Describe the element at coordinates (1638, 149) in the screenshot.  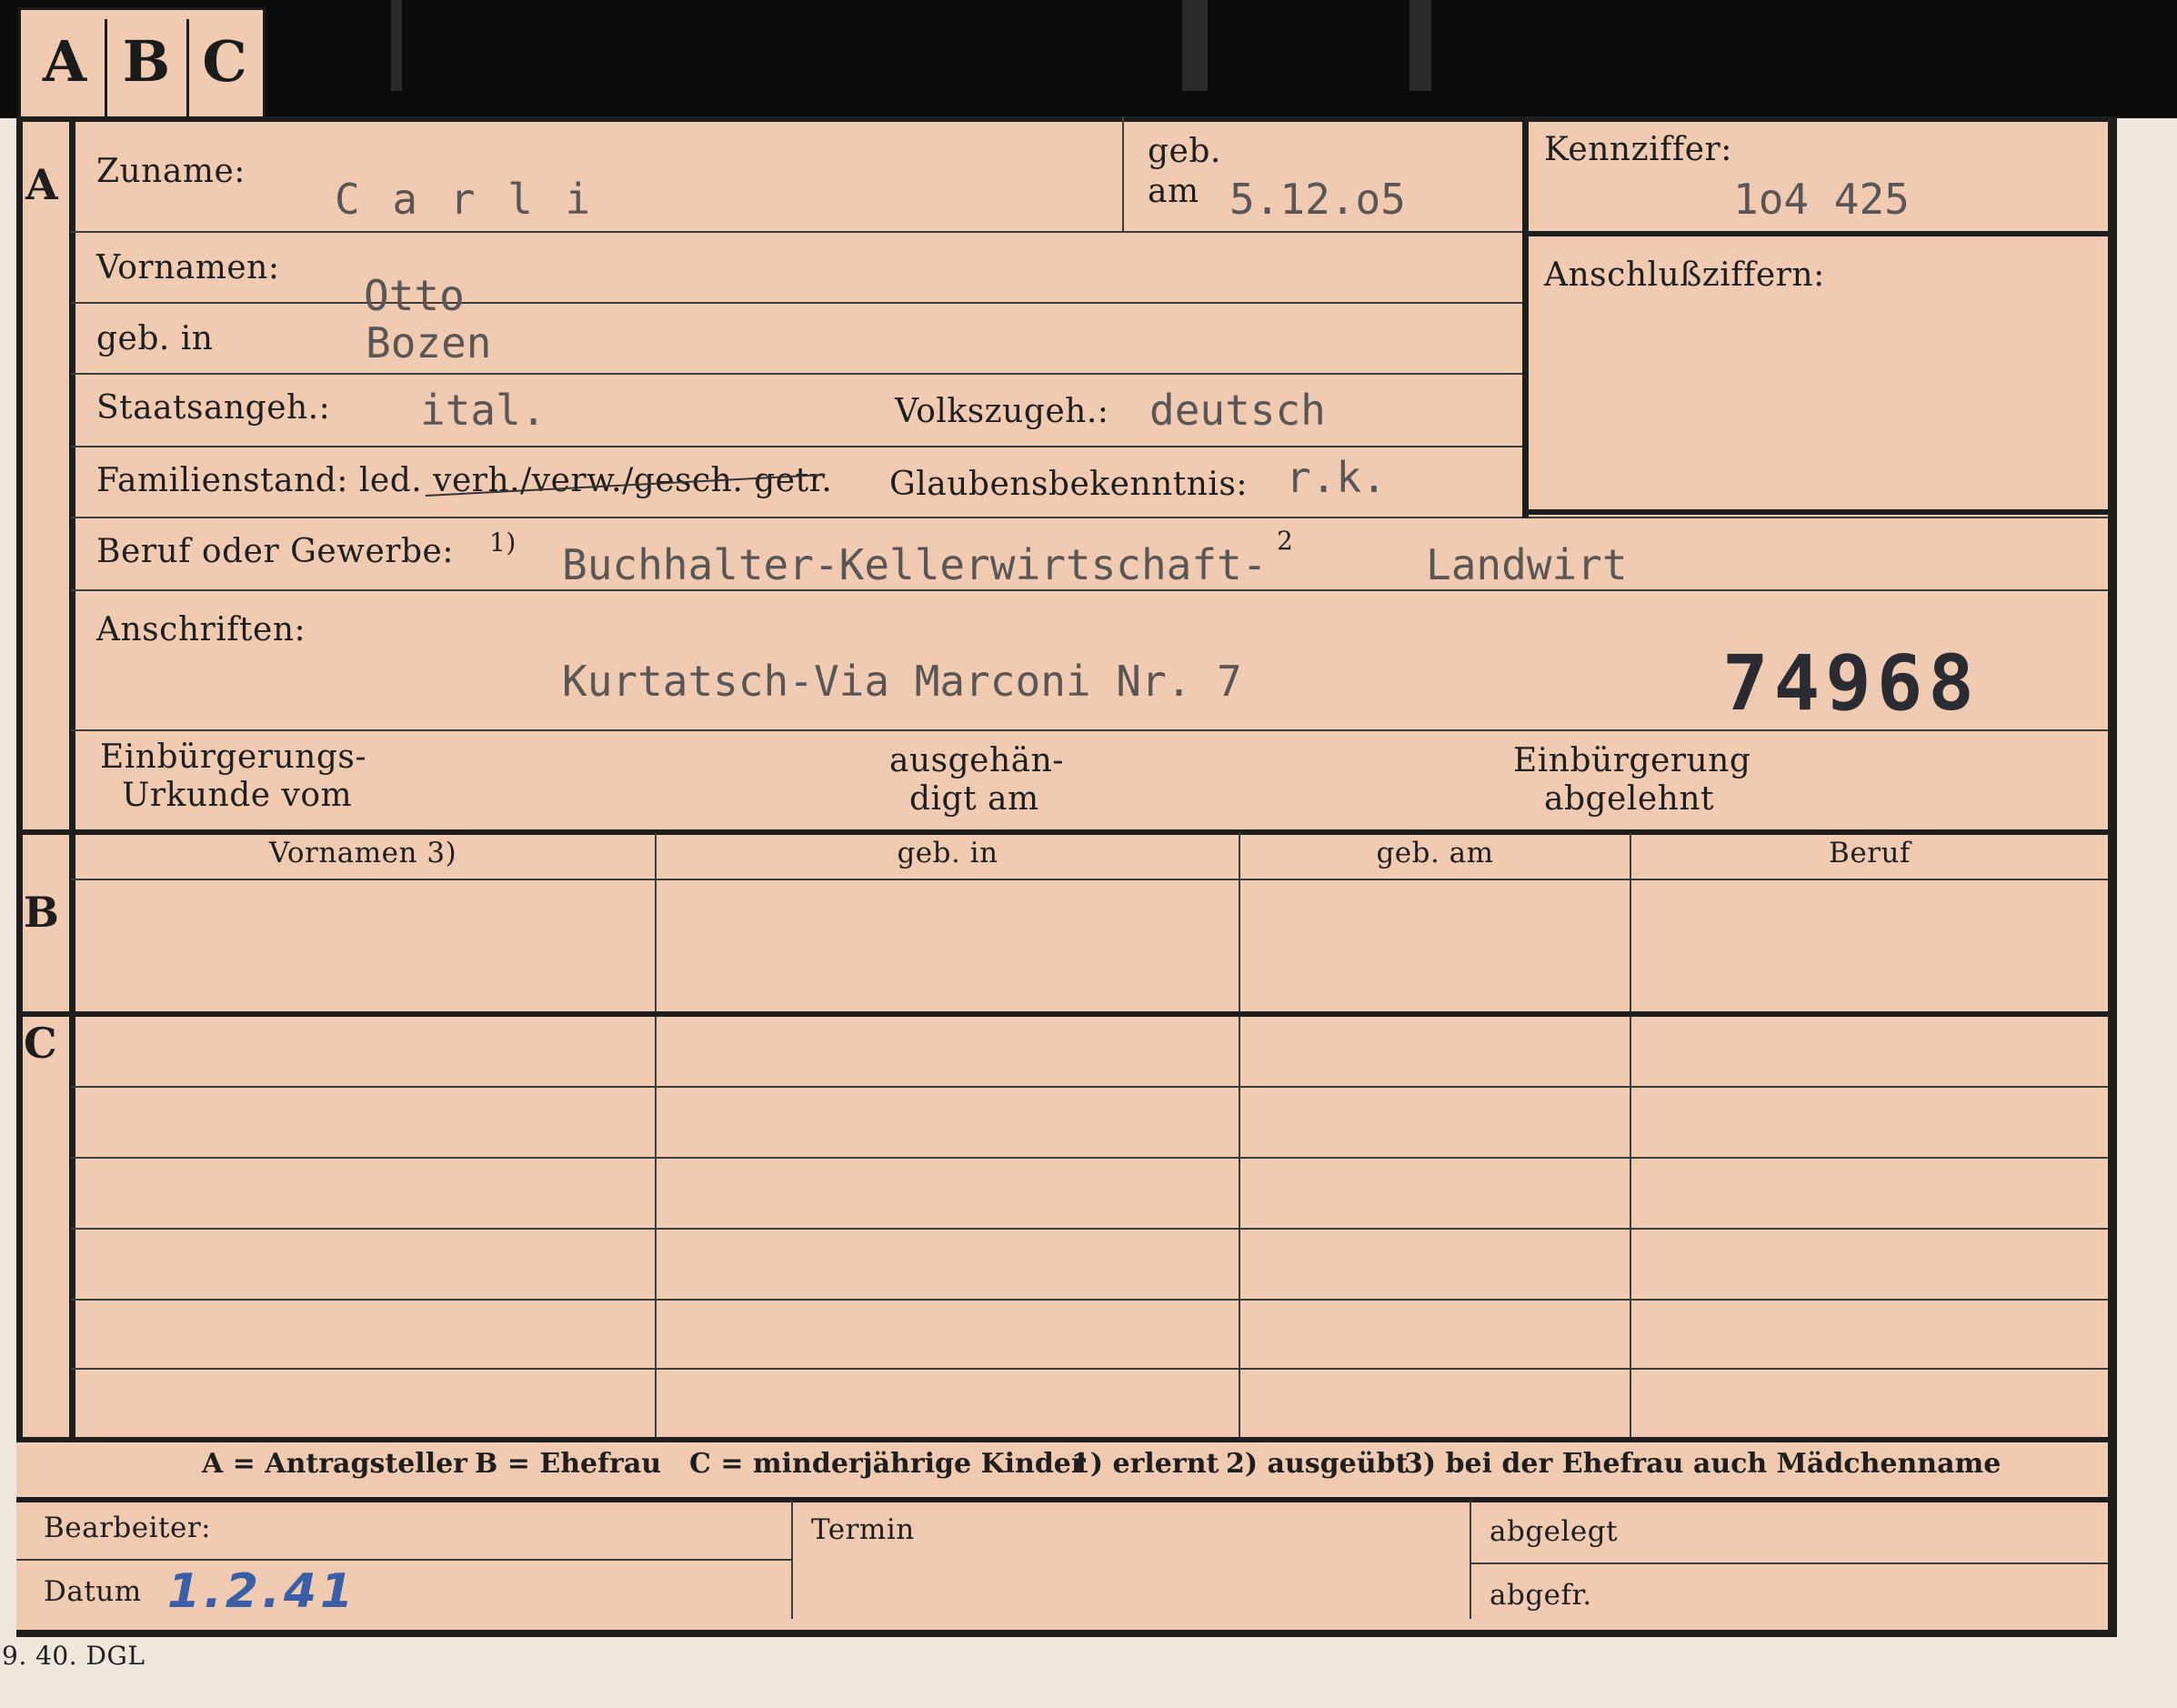
I see `kennziffer-label: Kennziffer:` at that location.